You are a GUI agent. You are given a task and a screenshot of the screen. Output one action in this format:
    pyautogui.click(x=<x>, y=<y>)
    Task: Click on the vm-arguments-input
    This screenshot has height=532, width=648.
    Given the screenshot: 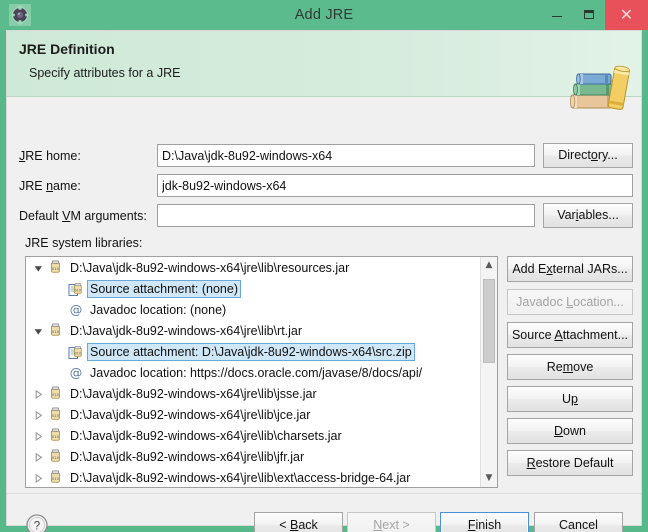 What is the action you would take?
    pyautogui.click(x=346, y=215)
    